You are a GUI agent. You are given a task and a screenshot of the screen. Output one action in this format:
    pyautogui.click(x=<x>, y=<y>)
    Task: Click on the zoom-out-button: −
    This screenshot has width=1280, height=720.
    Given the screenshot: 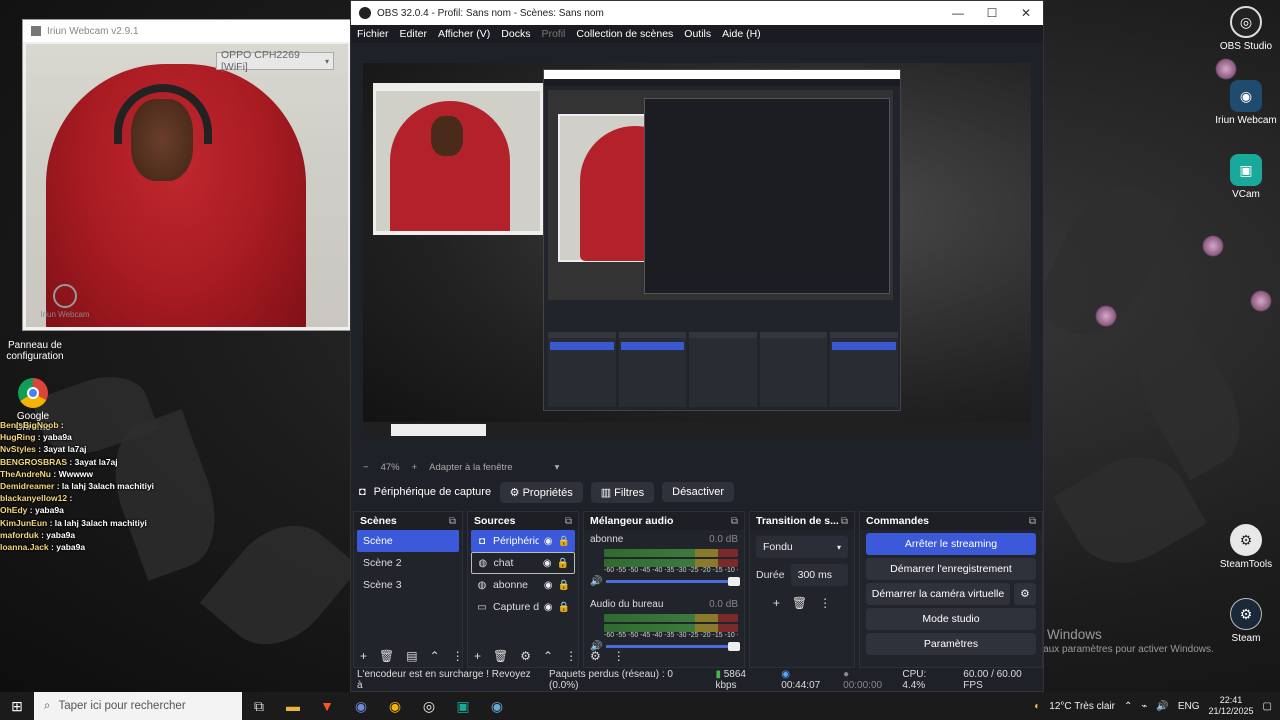 What is the action you would take?
    pyautogui.click(x=366, y=467)
    